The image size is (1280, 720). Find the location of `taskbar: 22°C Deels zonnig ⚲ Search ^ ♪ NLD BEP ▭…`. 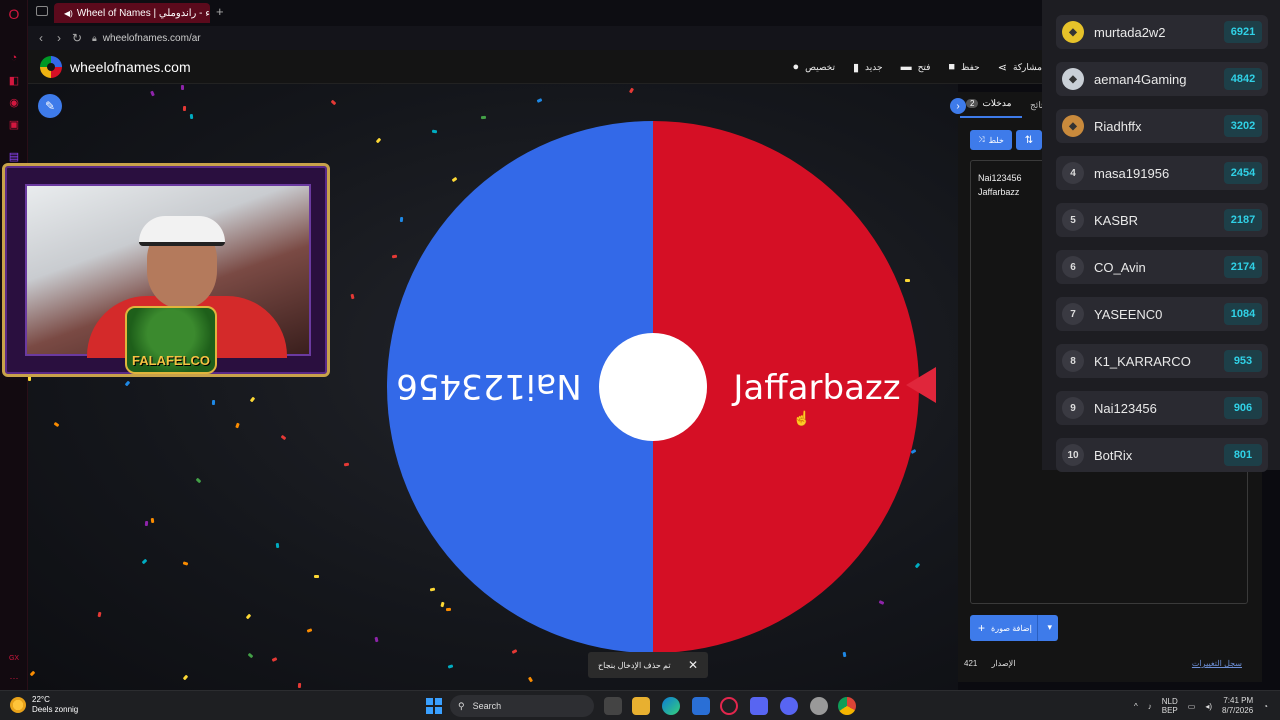

taskbar: 22°C Deels zonnig ⚲ Search ^ ♪ NLD BEP ▭… is located at coordinates (640, 705).